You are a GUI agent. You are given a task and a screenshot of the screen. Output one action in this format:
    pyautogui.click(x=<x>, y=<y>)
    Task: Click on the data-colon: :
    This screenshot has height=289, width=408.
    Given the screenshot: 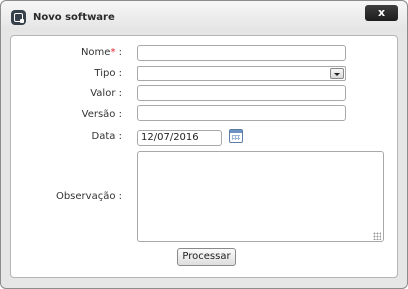 What is the action you would take?
    pyautogui.click(x=120, y=136)
    